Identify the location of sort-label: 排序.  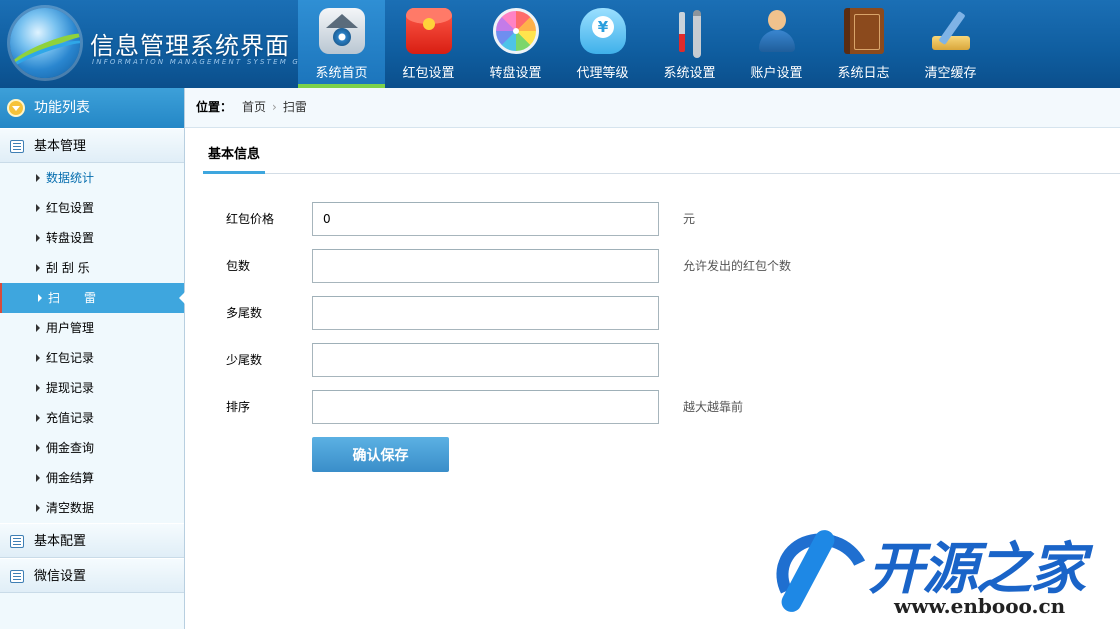
(238, 407).